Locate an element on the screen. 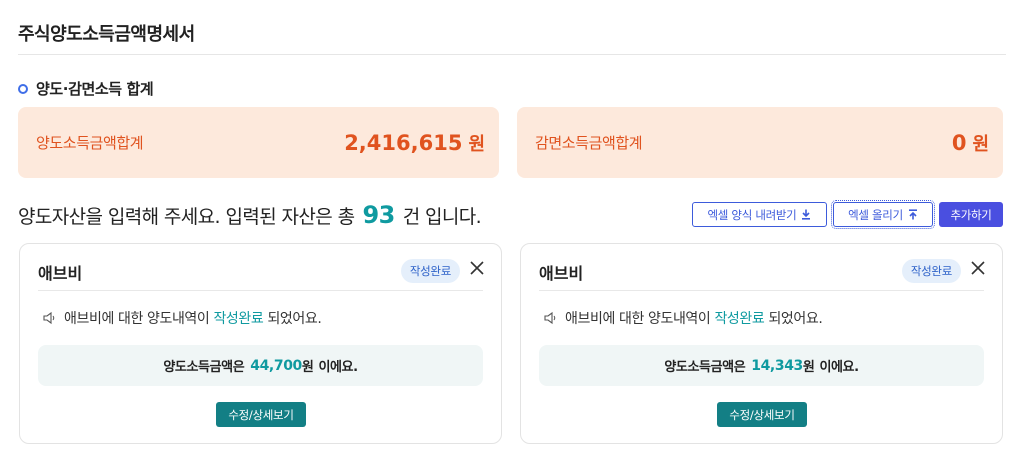  transfer-income-total-label: 양도소득금액합계 is located at coordinates (90, 143).